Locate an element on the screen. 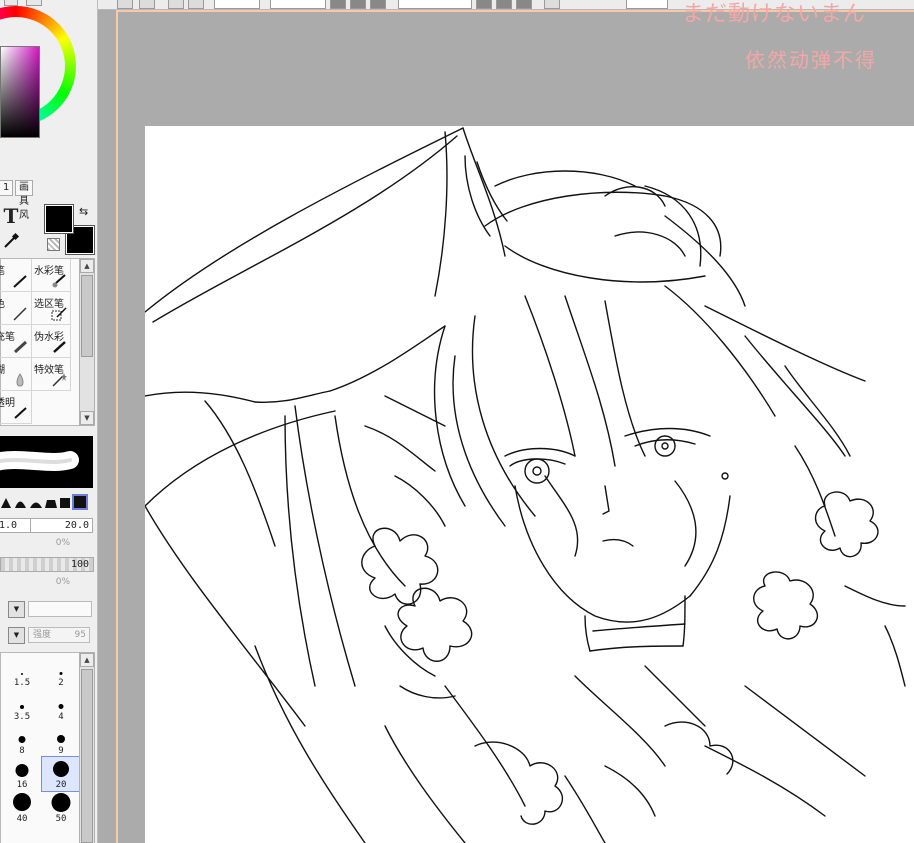 The image size is (914, 843). size-preset: 3.5 is located at coordinates (22, 706).